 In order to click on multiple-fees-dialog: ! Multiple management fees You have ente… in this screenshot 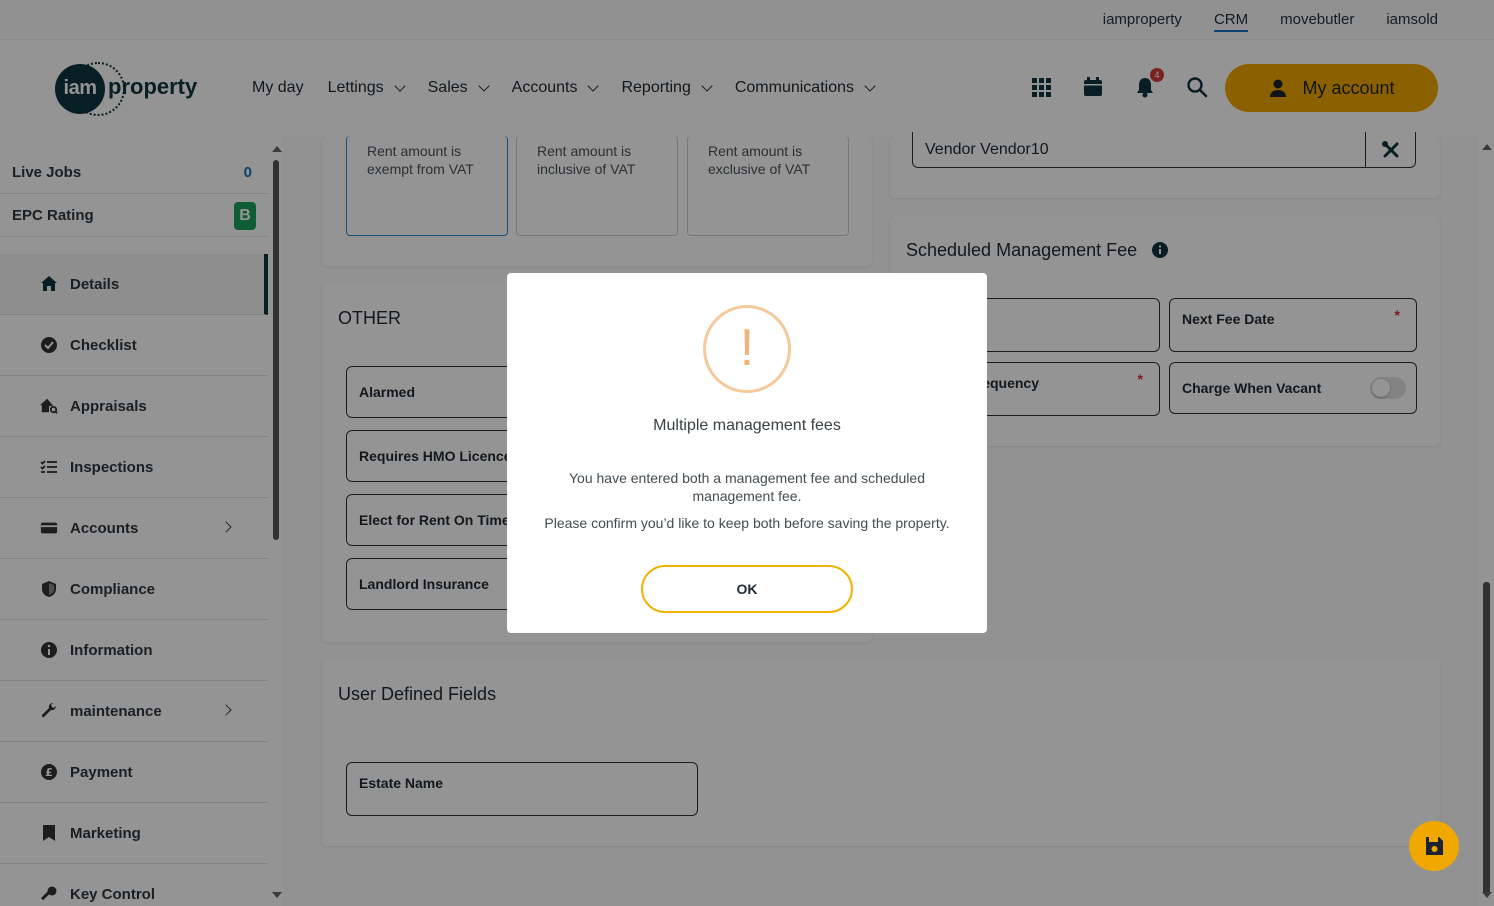, I will do `click(747, 453)`.